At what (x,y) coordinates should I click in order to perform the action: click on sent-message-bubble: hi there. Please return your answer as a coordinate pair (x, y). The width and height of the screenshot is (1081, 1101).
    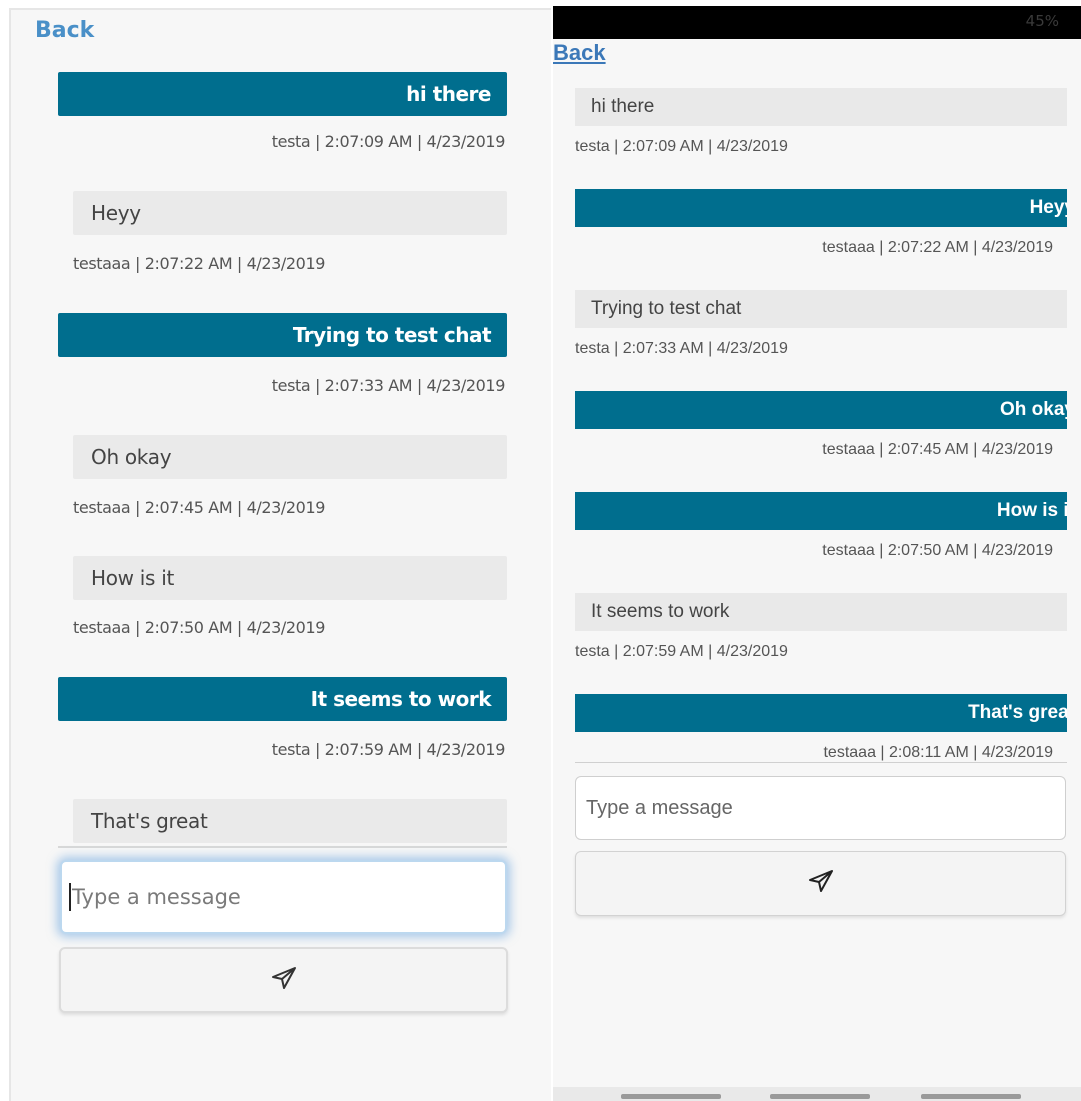
    Looking at the image, I should click on (282, 94).